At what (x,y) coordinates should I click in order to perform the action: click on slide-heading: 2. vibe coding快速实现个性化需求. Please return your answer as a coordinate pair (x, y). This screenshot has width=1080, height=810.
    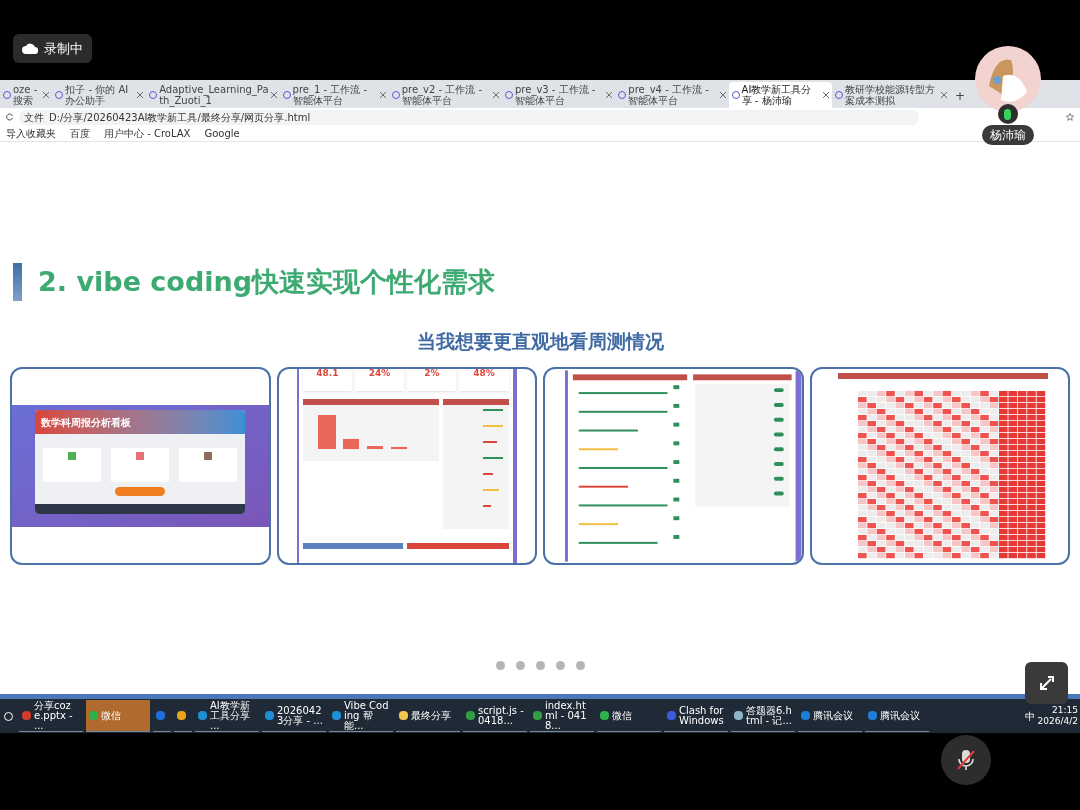
    Looking at the image, I should click on (267, 282).